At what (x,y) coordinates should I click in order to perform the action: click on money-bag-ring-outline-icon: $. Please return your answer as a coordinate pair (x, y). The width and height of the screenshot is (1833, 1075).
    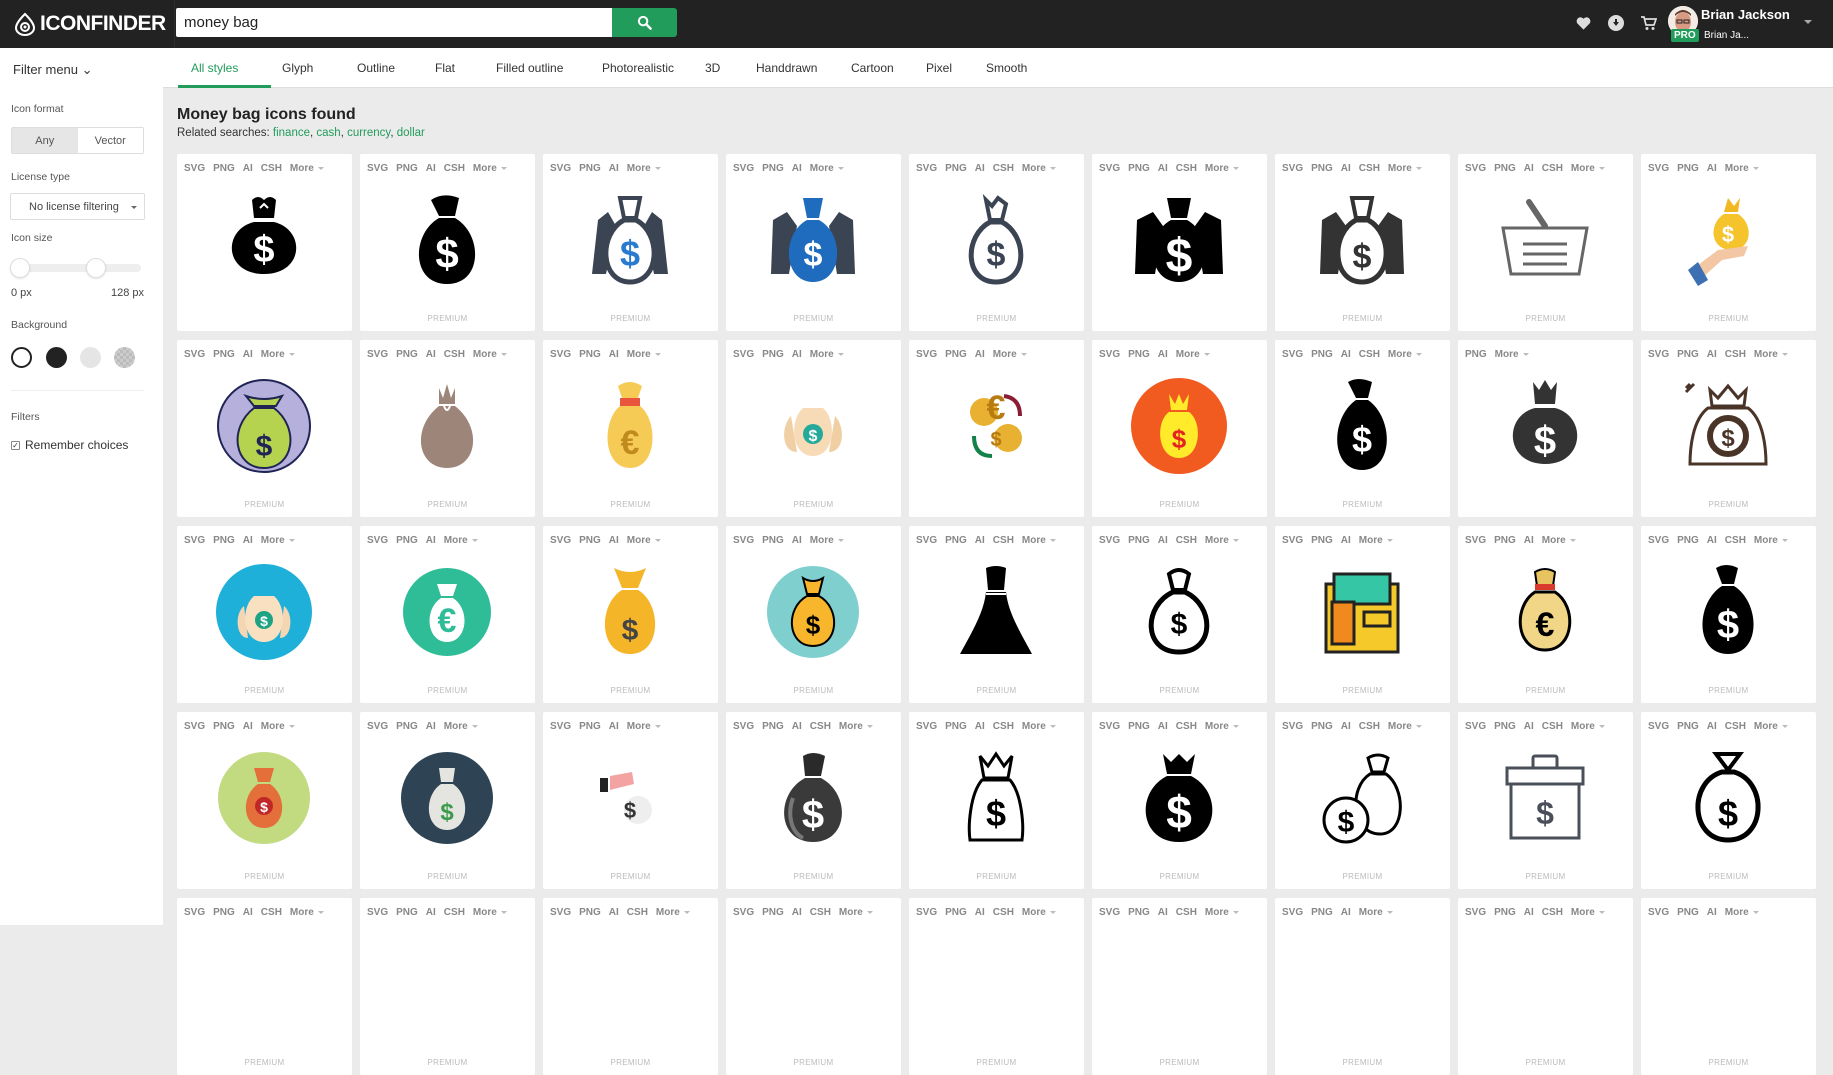
    Looking at the image, I should click on (1728, 798).